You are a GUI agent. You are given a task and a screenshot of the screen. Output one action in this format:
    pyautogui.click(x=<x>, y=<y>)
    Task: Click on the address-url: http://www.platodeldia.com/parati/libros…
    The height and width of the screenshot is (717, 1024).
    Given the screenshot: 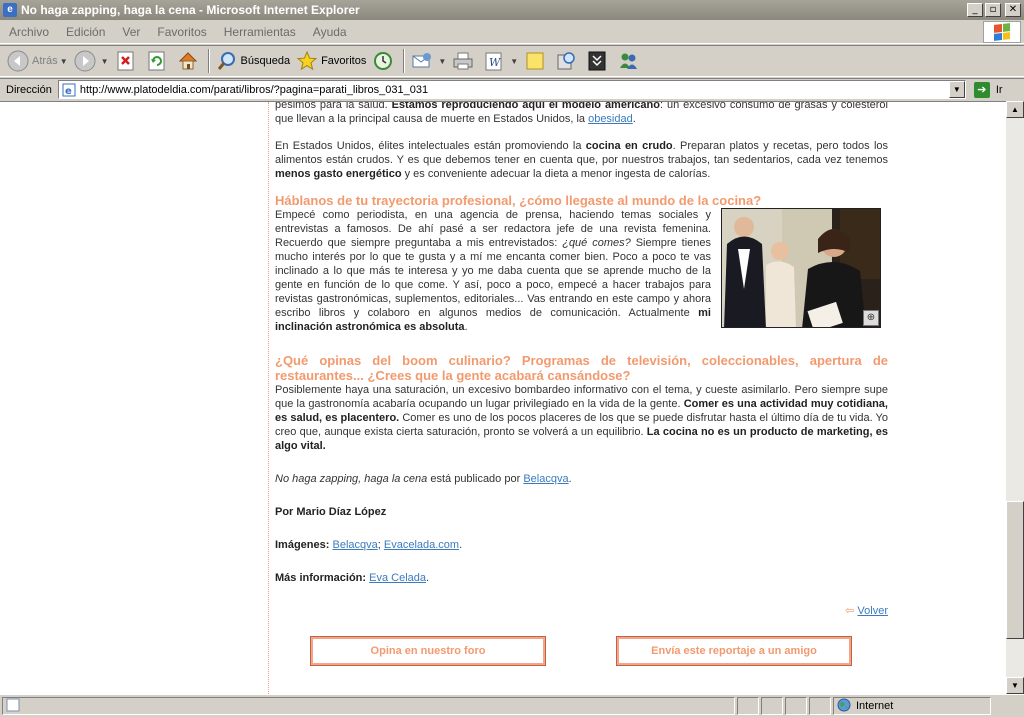 What is the action you would take?
    pyautogui.click(x=254, y=89)
    